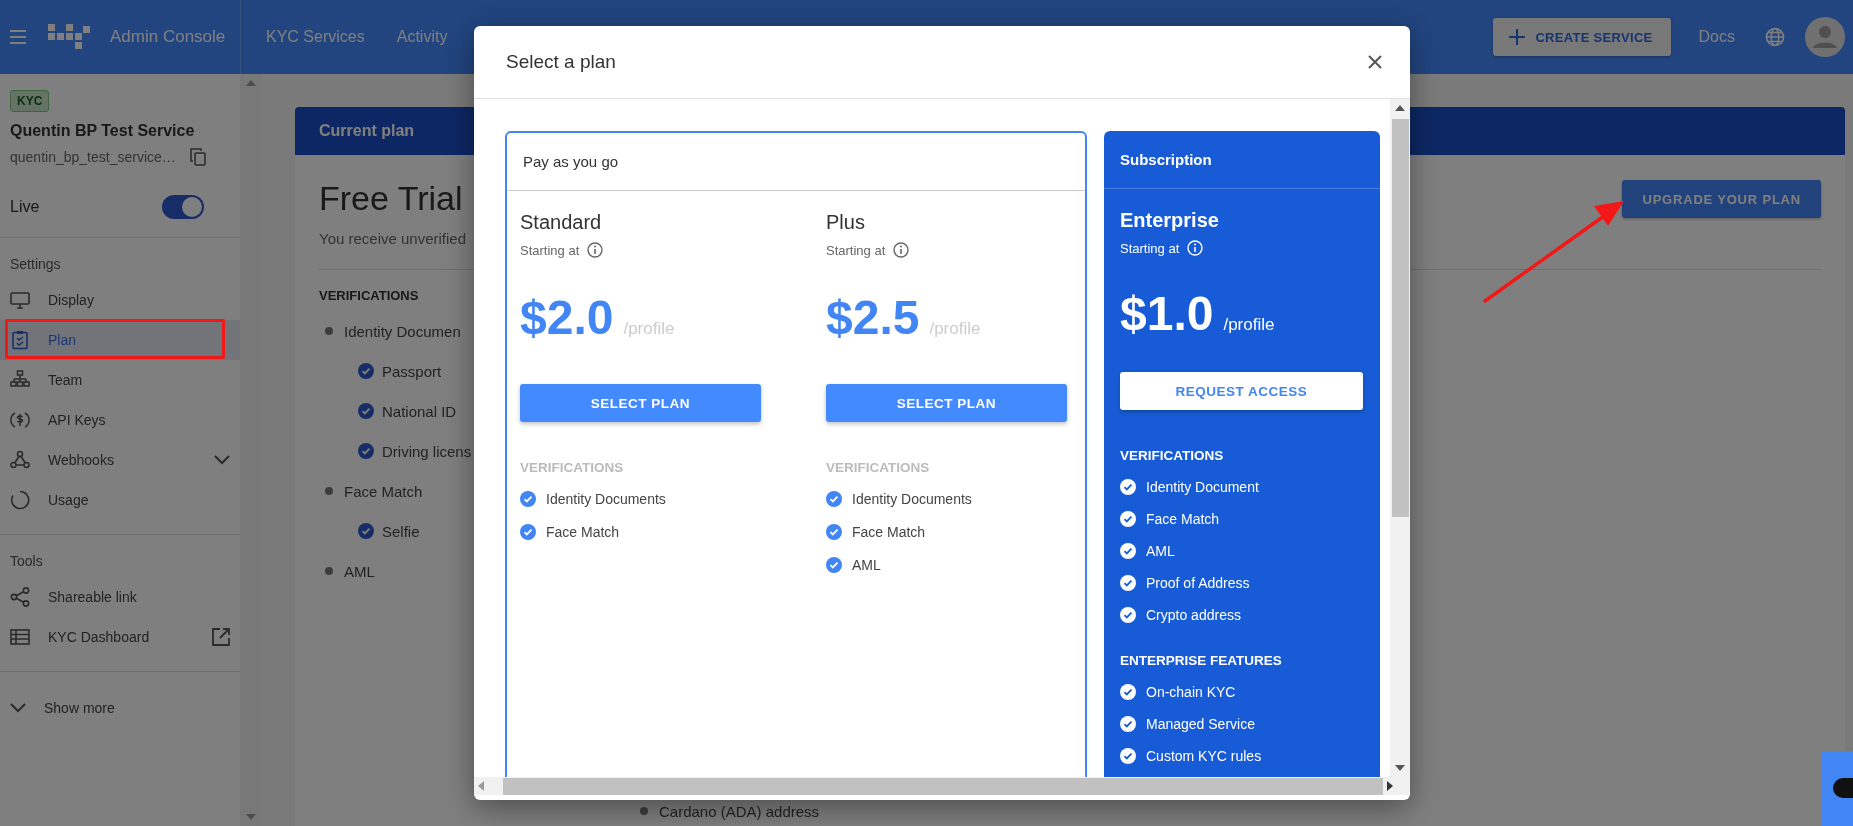 This screenshot has height=826, width=1853. What do you see at coordinates (26, 561) in the screenshot?
I see `section-title: Tools` at bounding box center [26, 561].